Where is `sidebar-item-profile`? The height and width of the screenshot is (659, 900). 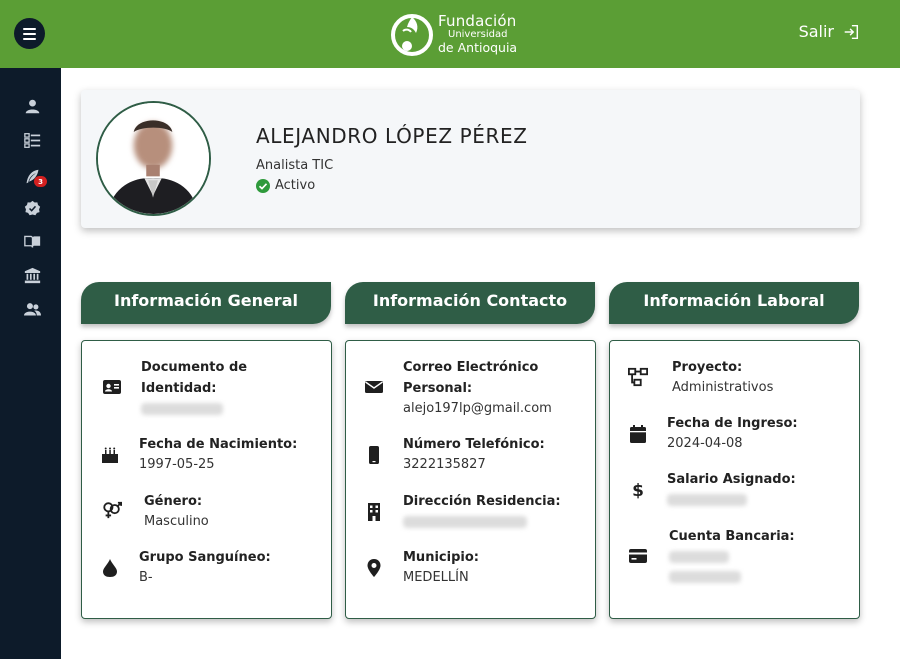
sidebar-item-profile is located at coordinates (32, 106).